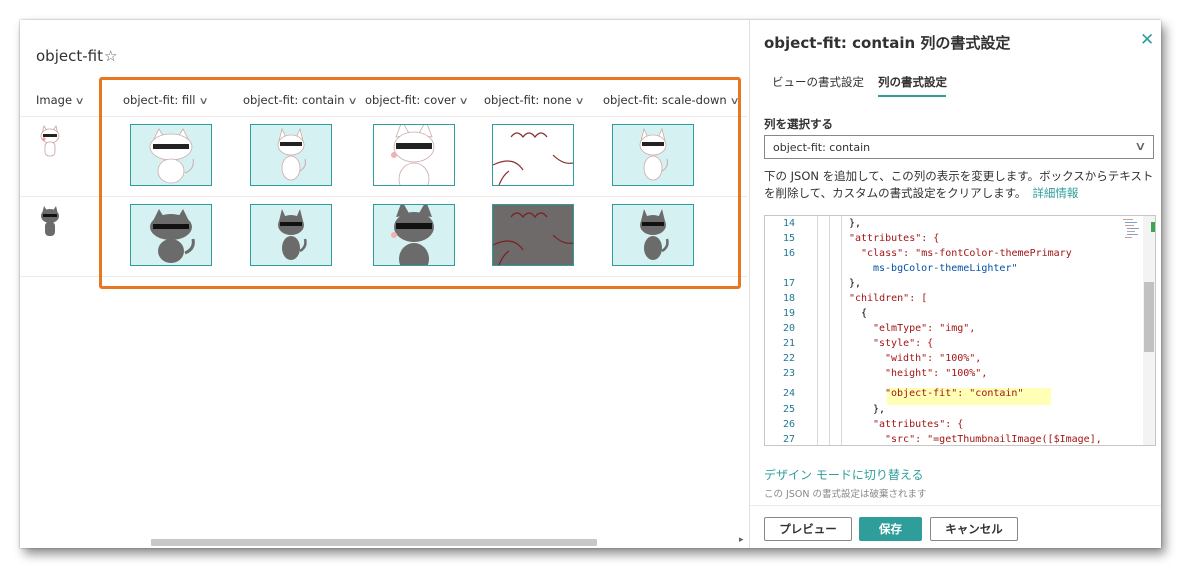 The width and height of the screenshot is (1200, 587). Describe the element at coordinates (955, 505) in the screenshot. I see `footer-divider` at that location.